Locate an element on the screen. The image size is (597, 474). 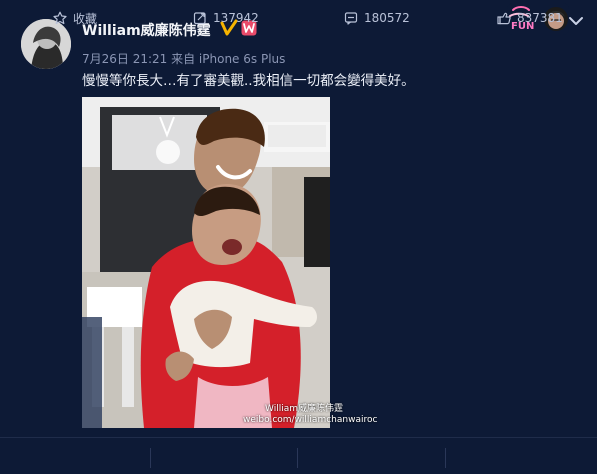
chevron-down-icon is located at coordinates (576, 21).